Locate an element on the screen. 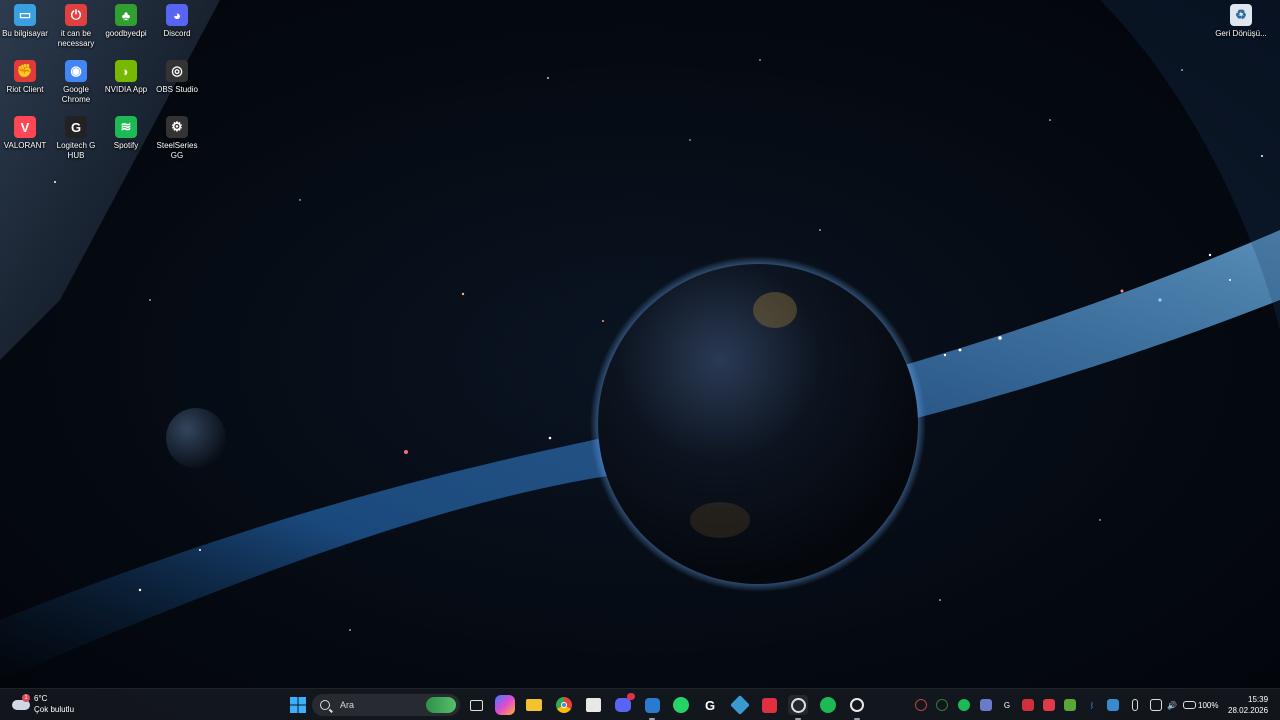 The width and height of the screenshot is (1280, 720). red-app-icon is located at coordinates (769, 705).